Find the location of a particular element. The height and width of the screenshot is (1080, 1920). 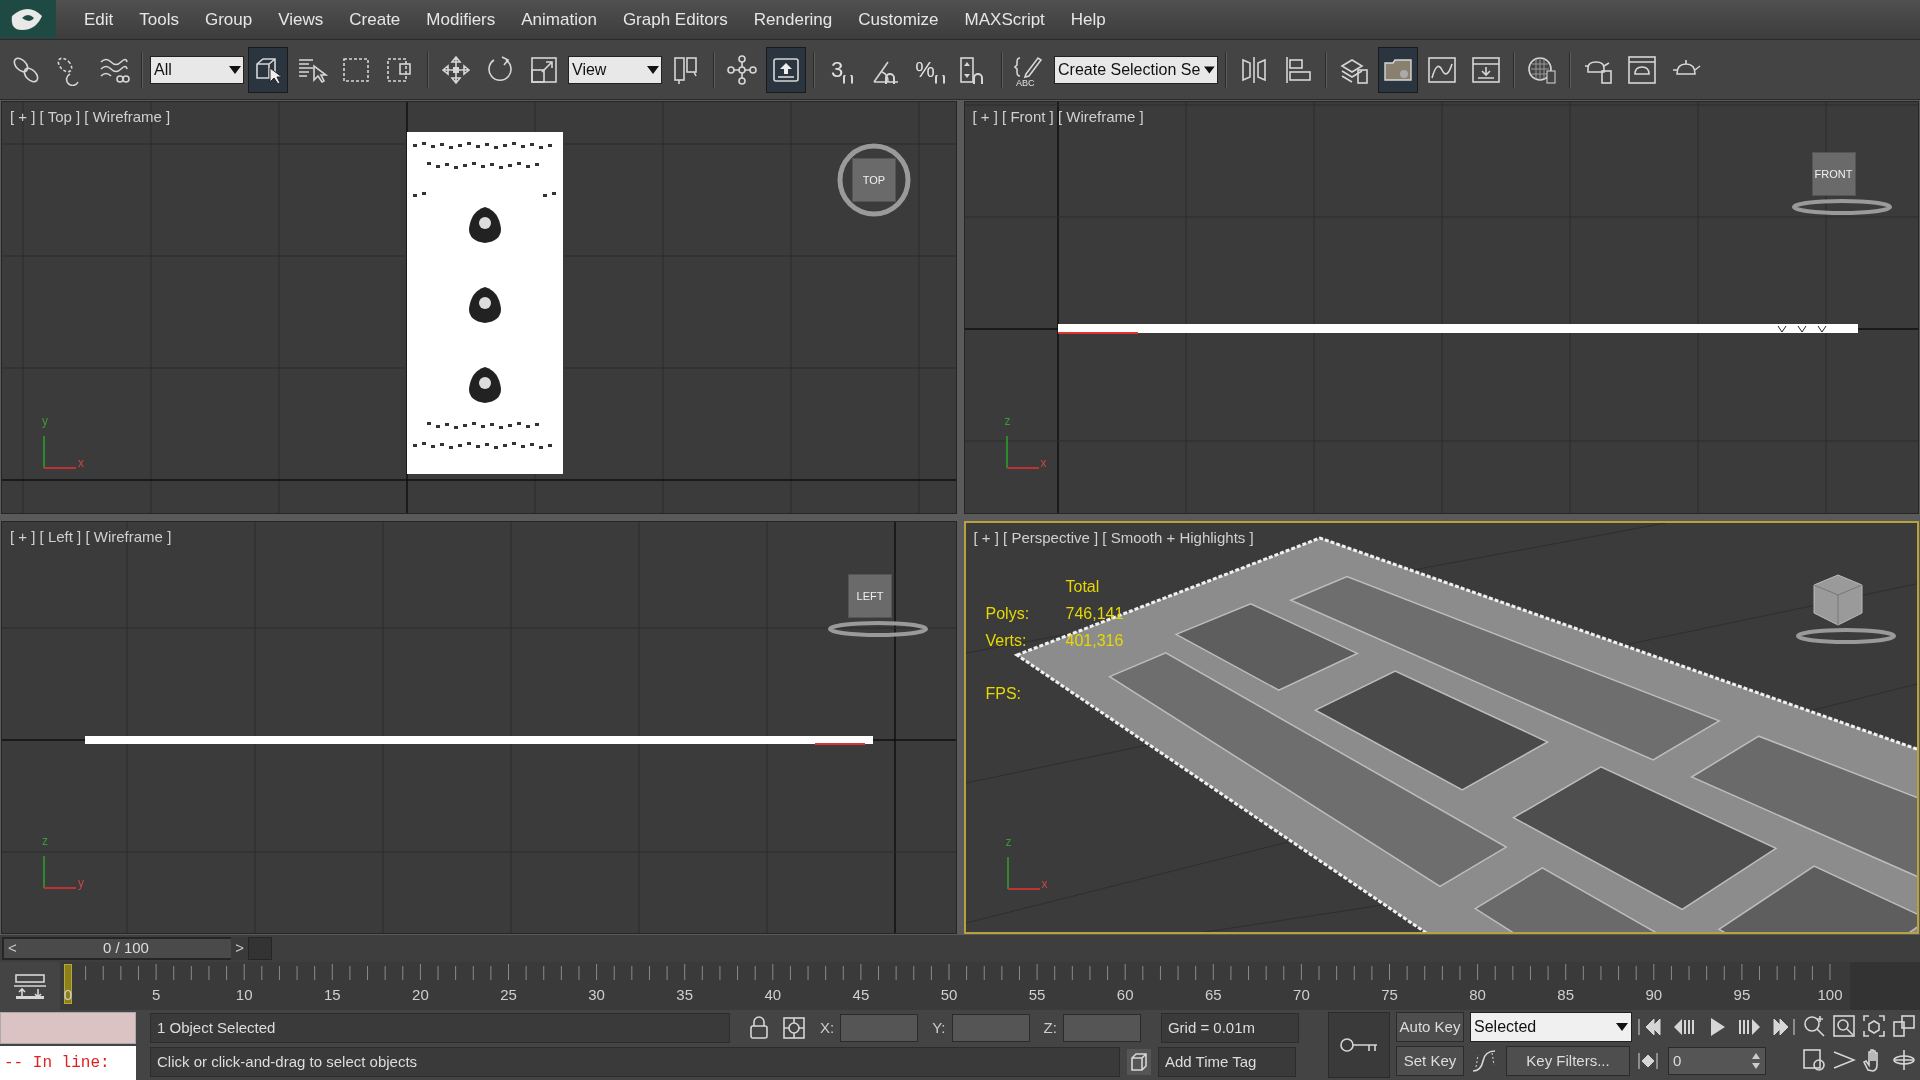

axis-label: z is located at coordinates (1007, 421).